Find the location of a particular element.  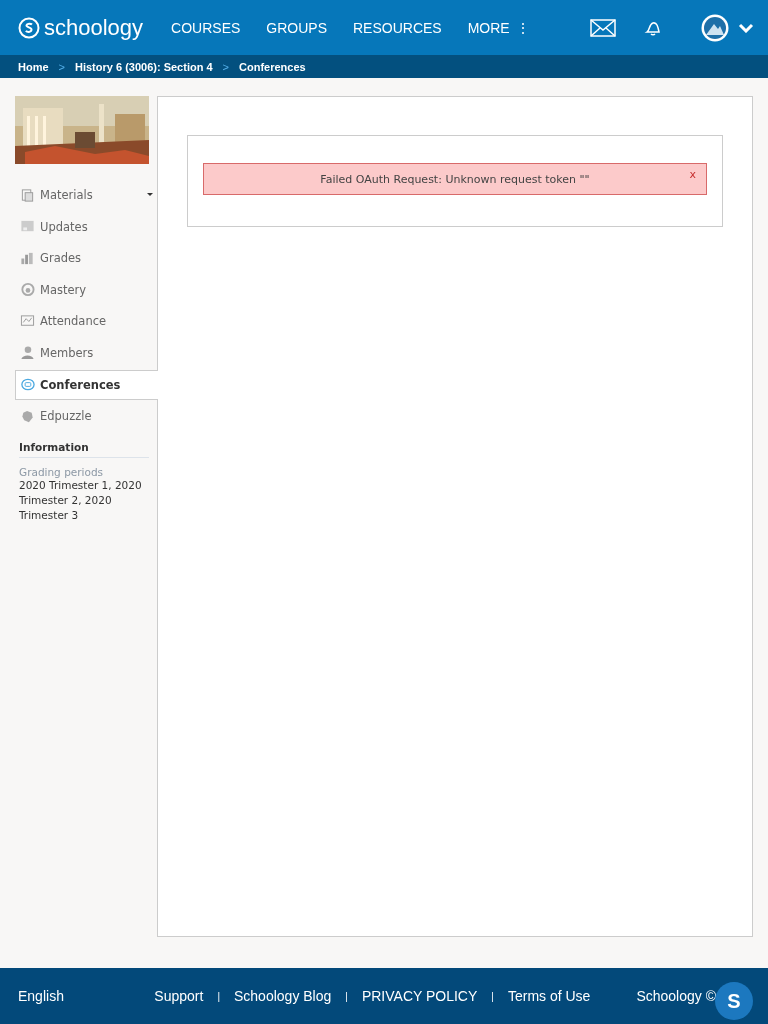

nav-link: COURSES is located at coordinates (206, 27).